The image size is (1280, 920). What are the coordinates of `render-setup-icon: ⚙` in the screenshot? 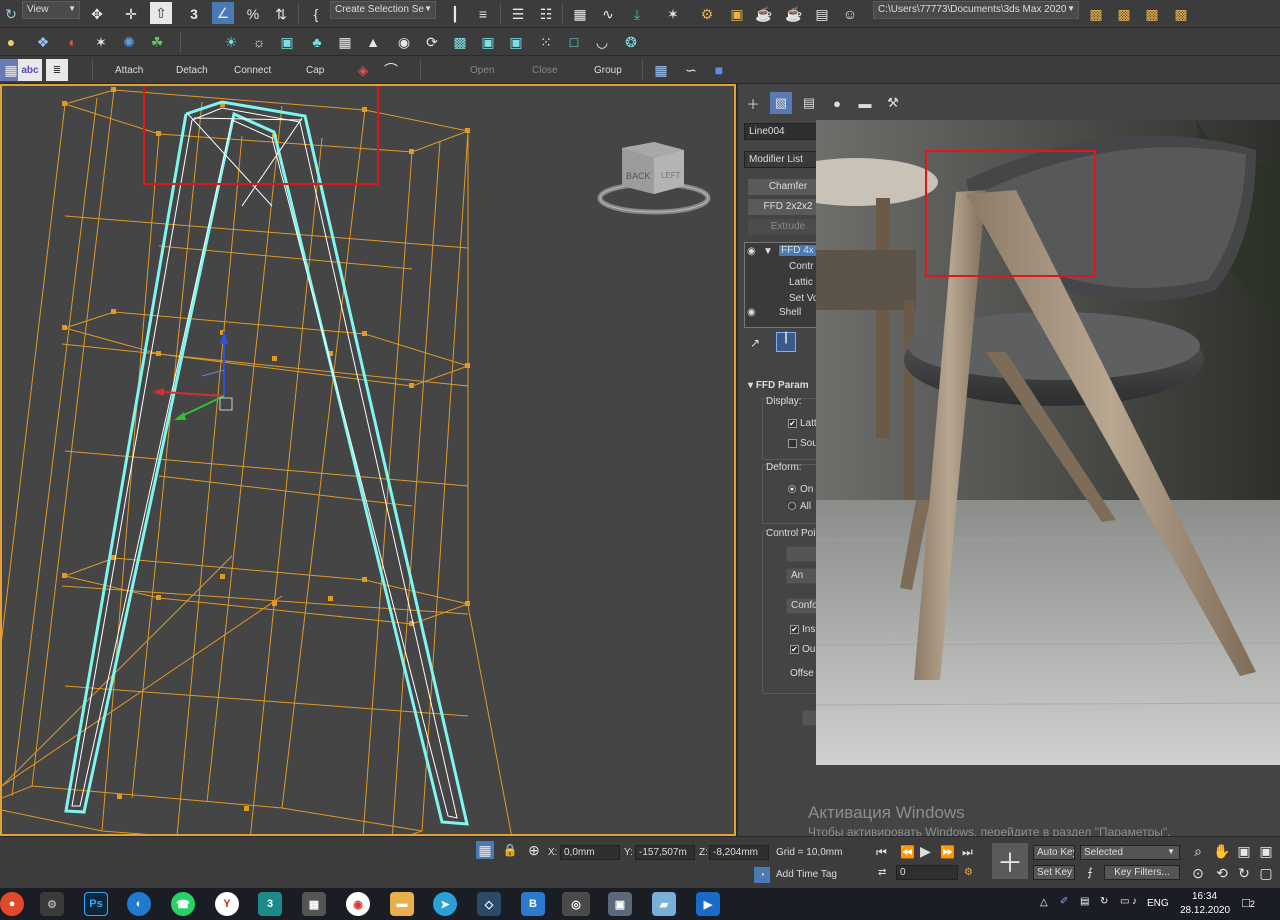 It's located at (707, 14).